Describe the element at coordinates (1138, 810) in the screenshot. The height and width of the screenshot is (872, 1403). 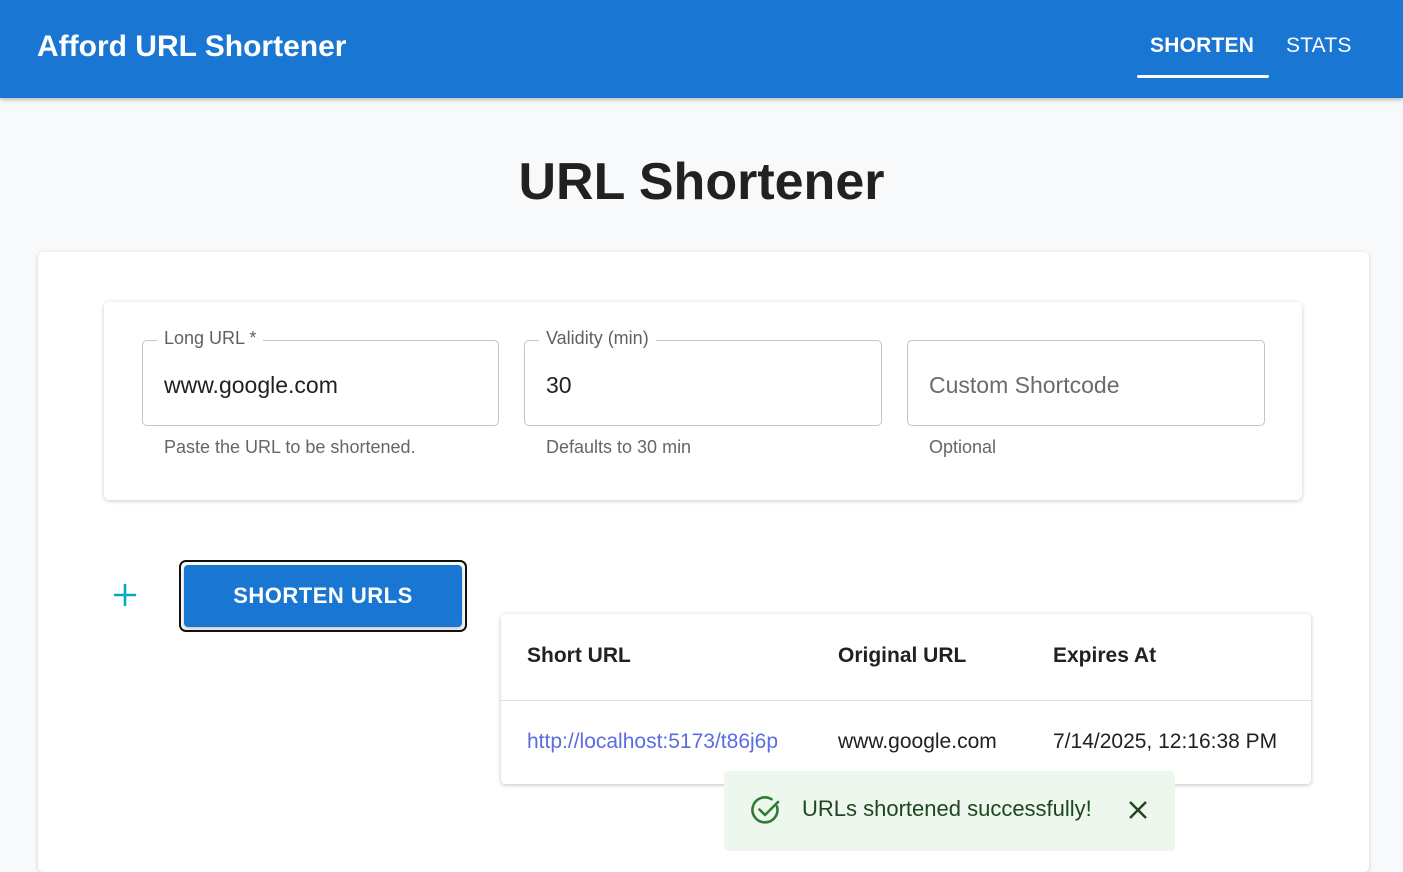
I see `close-icon` at that location.